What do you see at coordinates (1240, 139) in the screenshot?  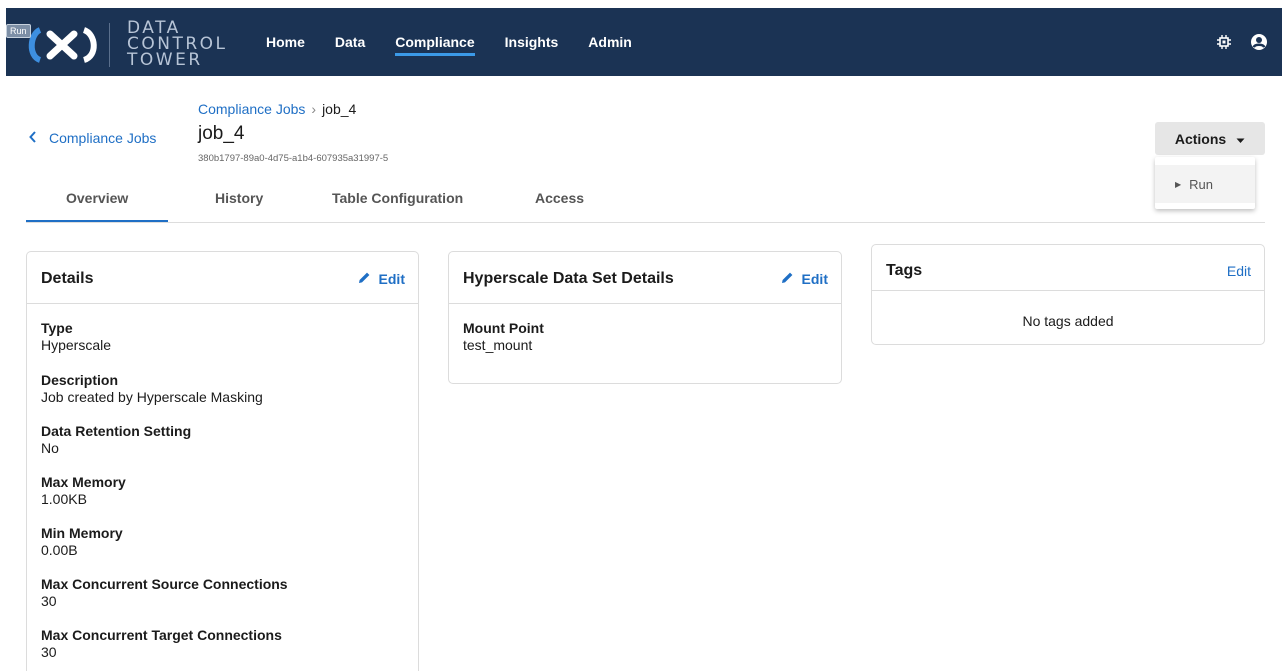 I see `caret-down-icon` at bounding box center [1240, 139].